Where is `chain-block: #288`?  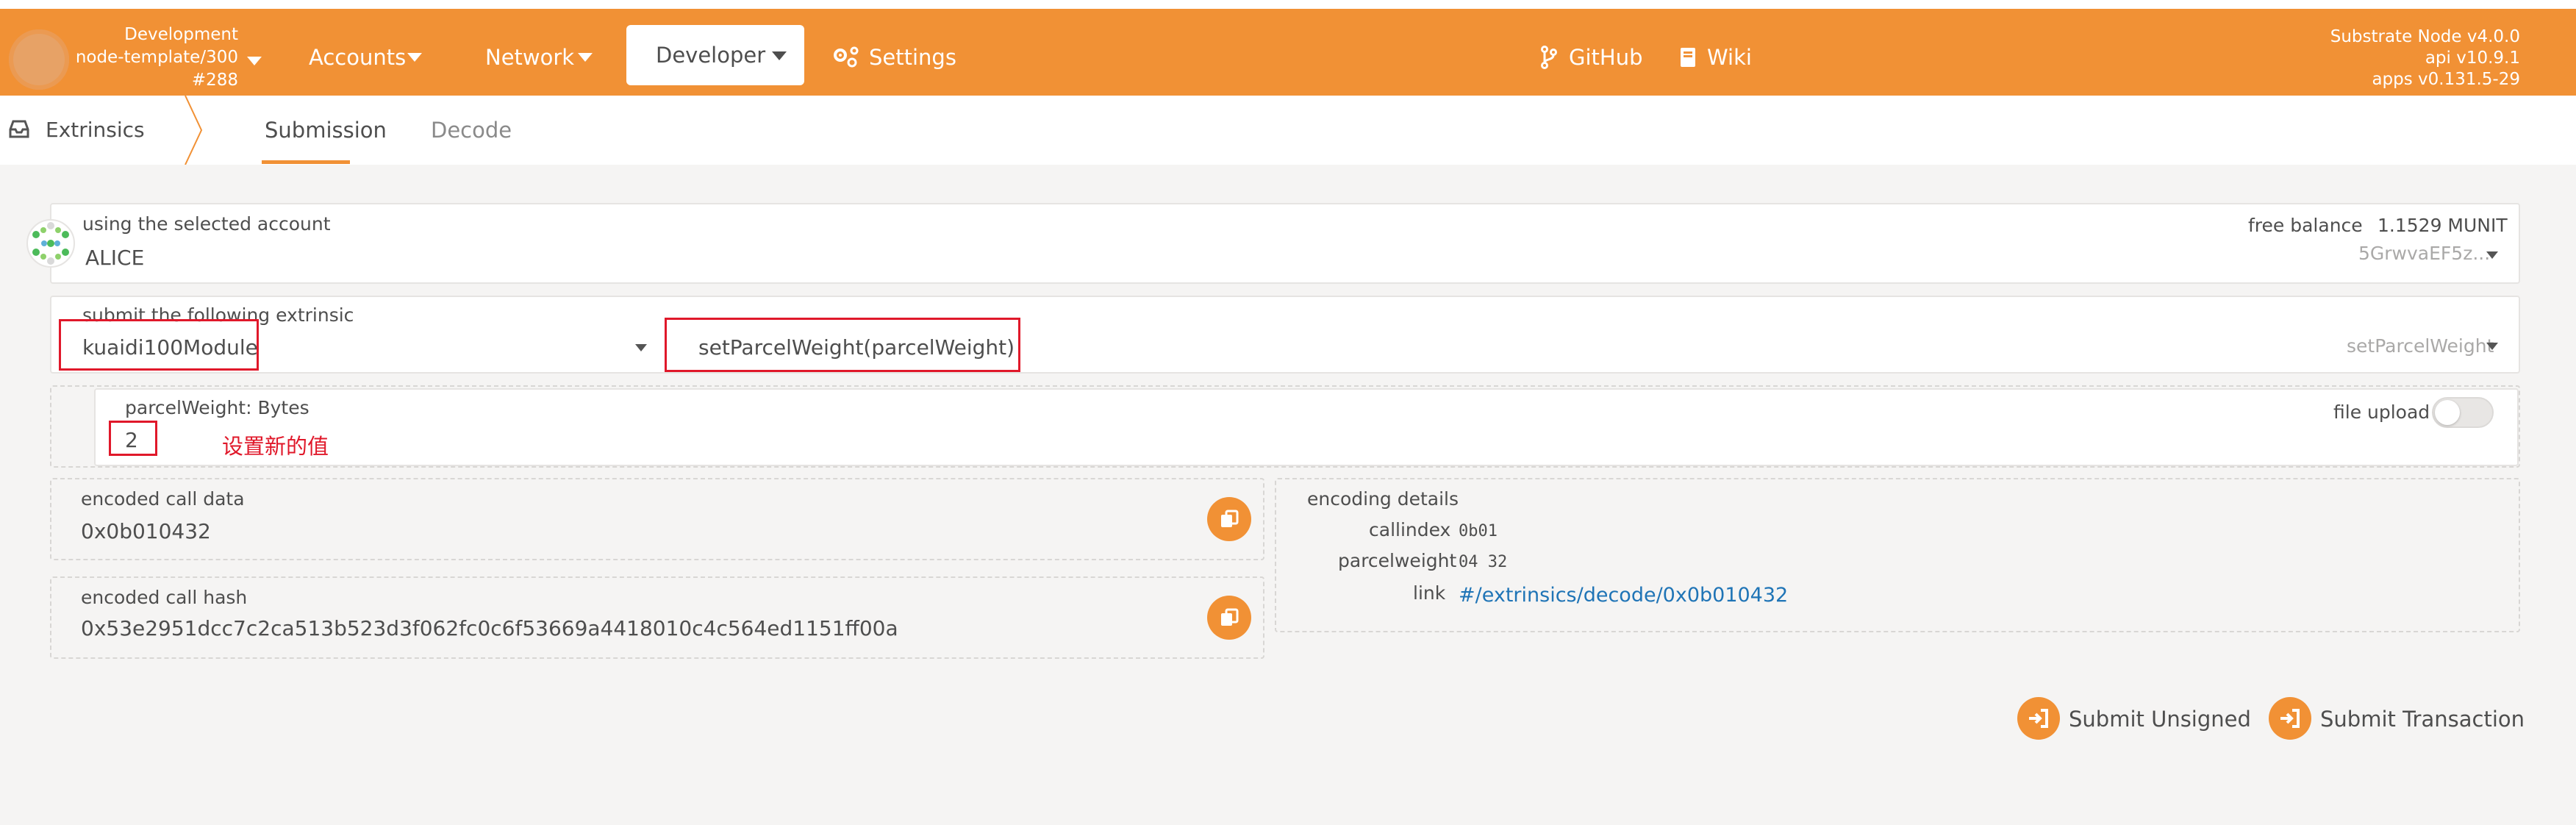 chain-block: #288 is located at coordinates (215, 81).